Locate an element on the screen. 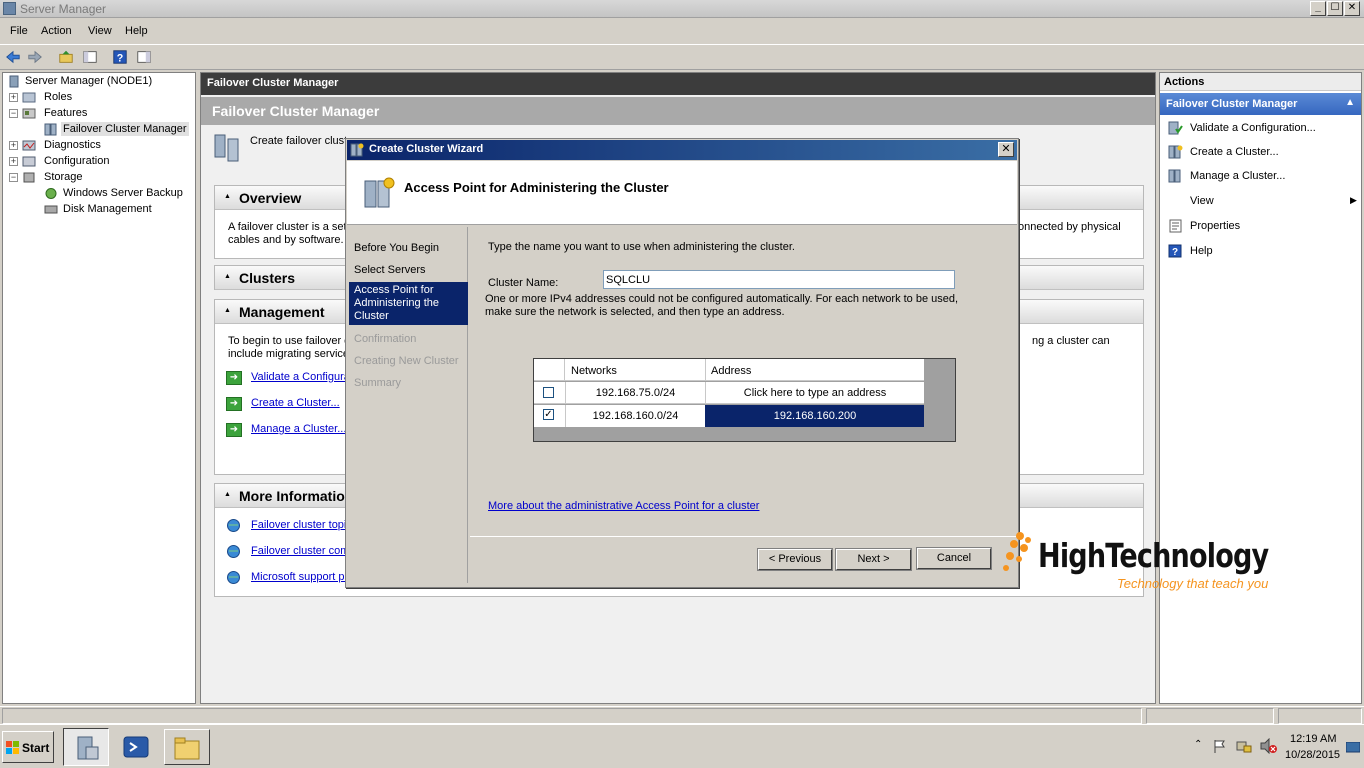 This screenshot has width=1364, height=768. start-label: Start is located at coordinates (36, 748).